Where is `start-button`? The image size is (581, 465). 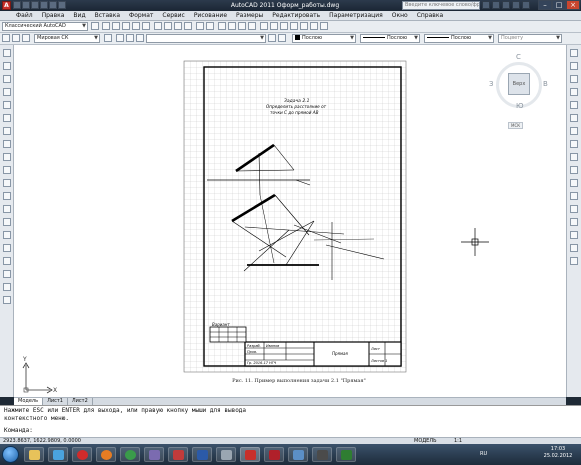
start-button is located at coordinates (10, 454).